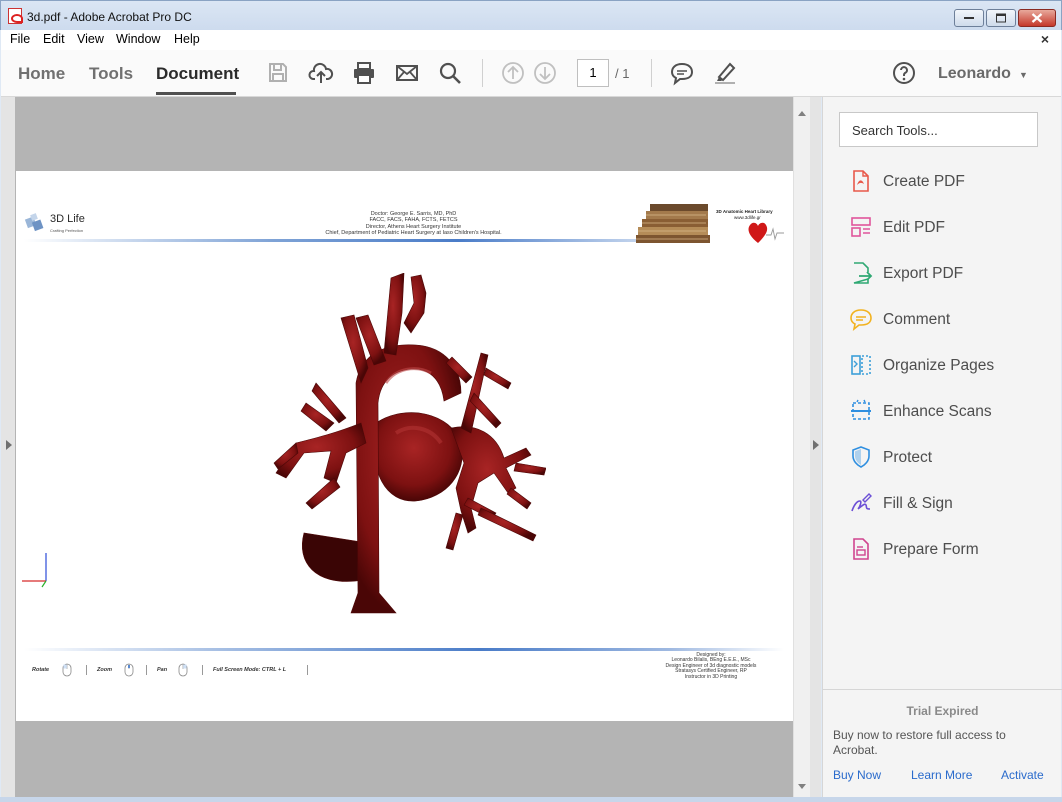 This screenshot has width=1062, height=802. Describe the element at coordinates (974, 74) in the screenshot. I see `user-menu: Leonardo` at that location.